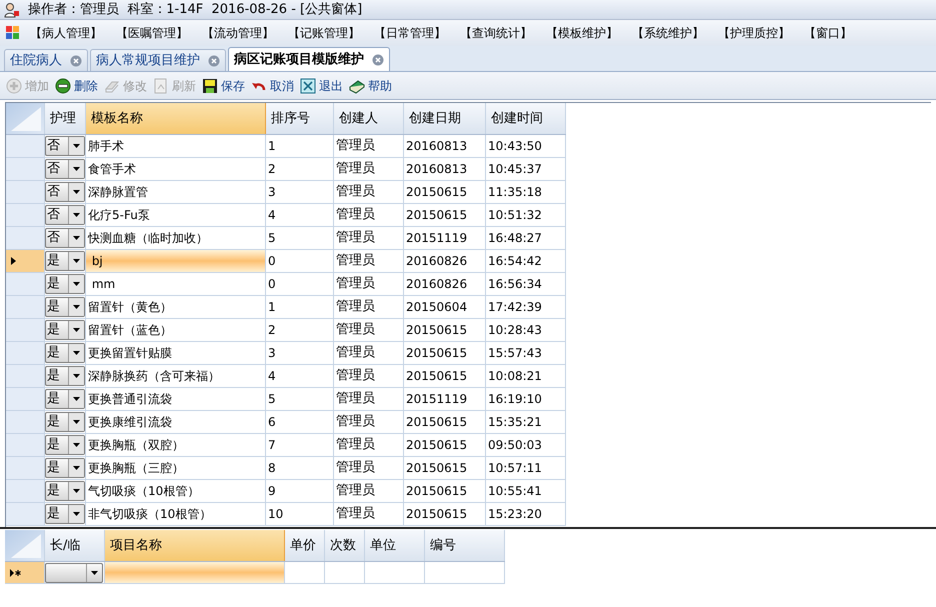  Describe the element at coordinates (445, 261) in the screenshot. I see `table-cell: 20160826` at that location.